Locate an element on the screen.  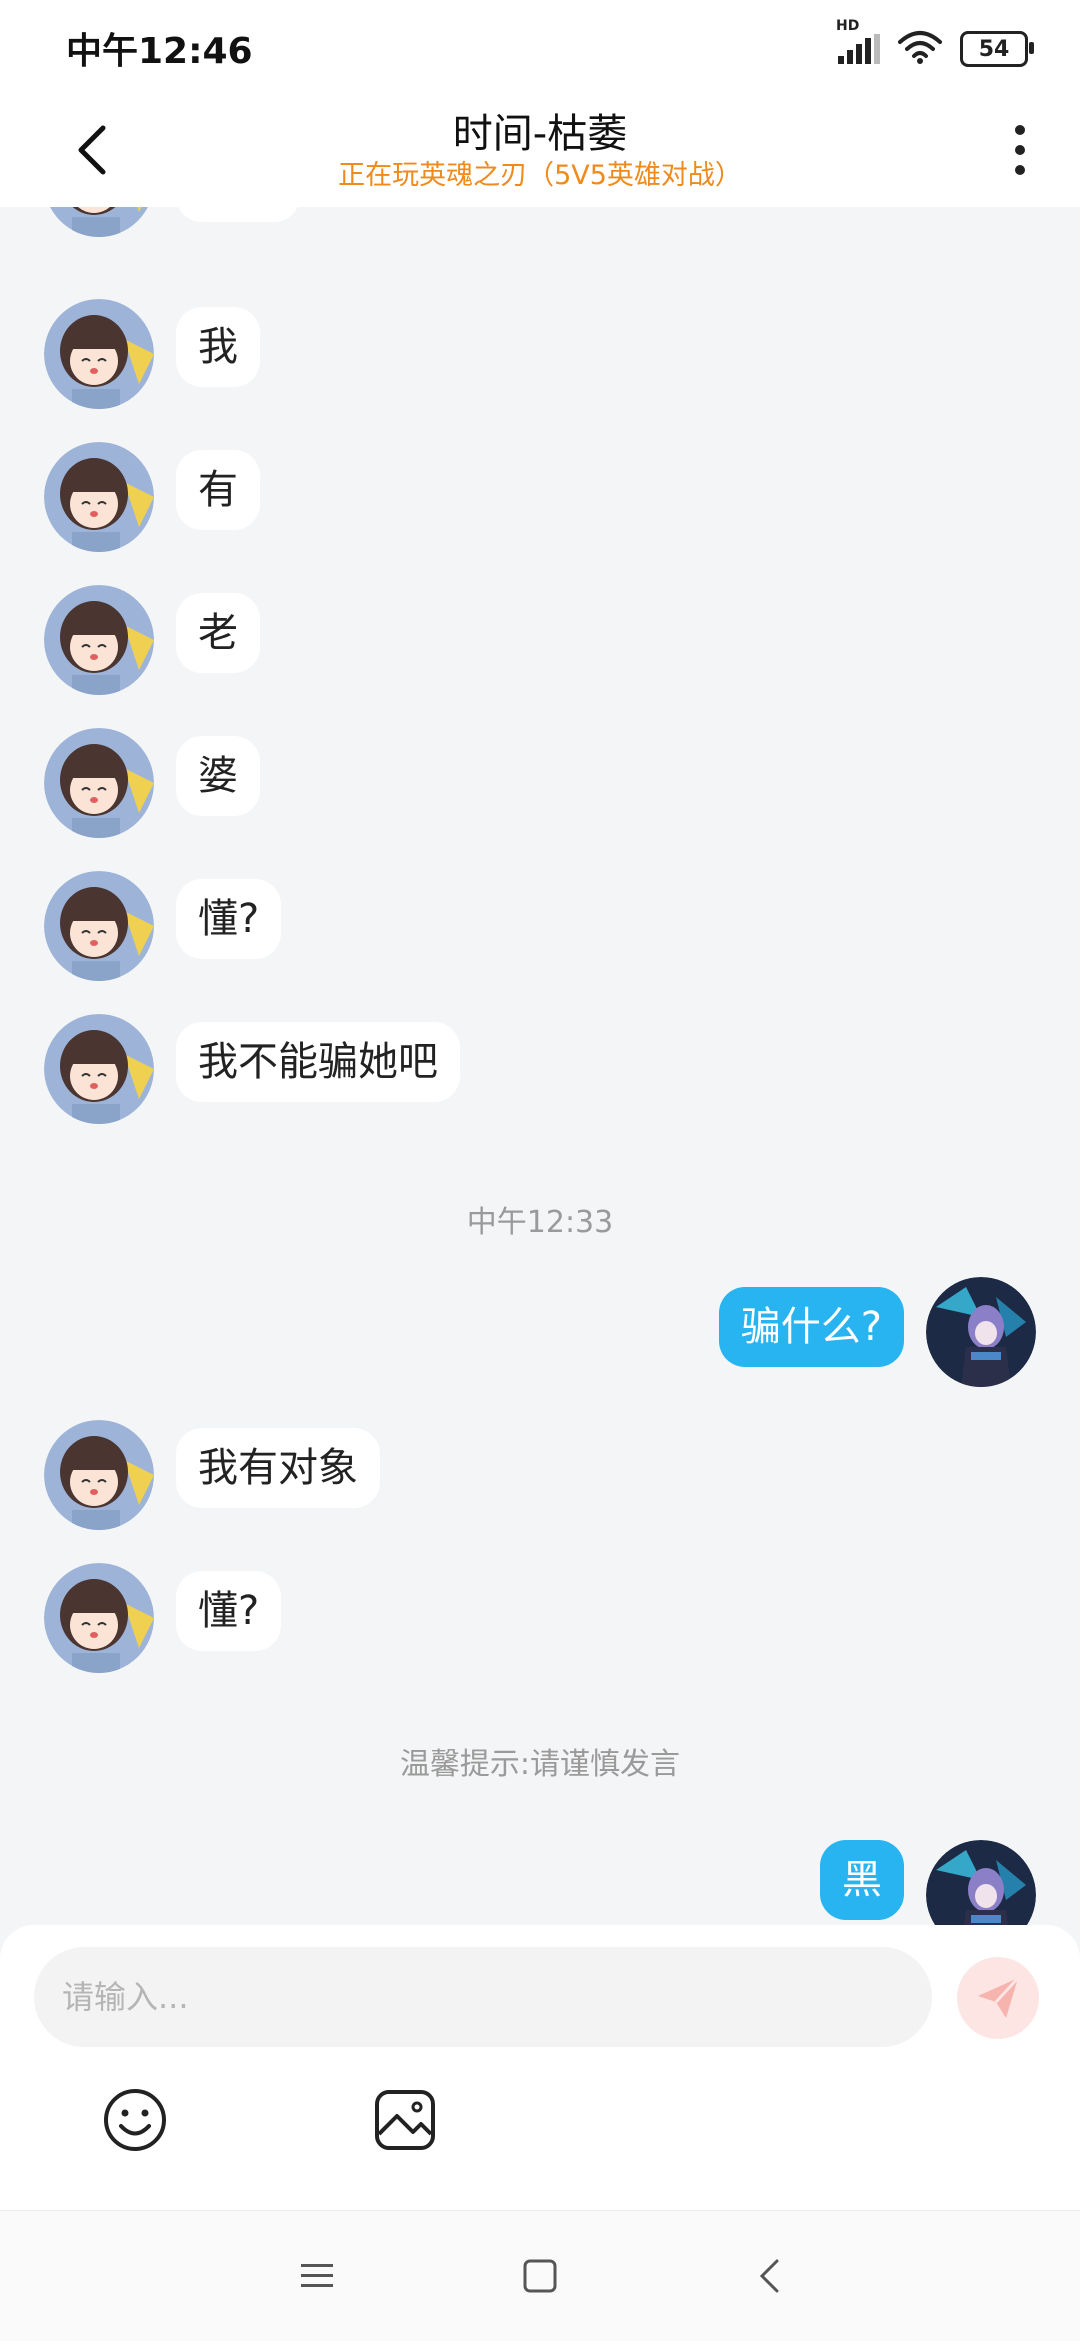
more-vertical-icon is located at coordinates (1020, 150).